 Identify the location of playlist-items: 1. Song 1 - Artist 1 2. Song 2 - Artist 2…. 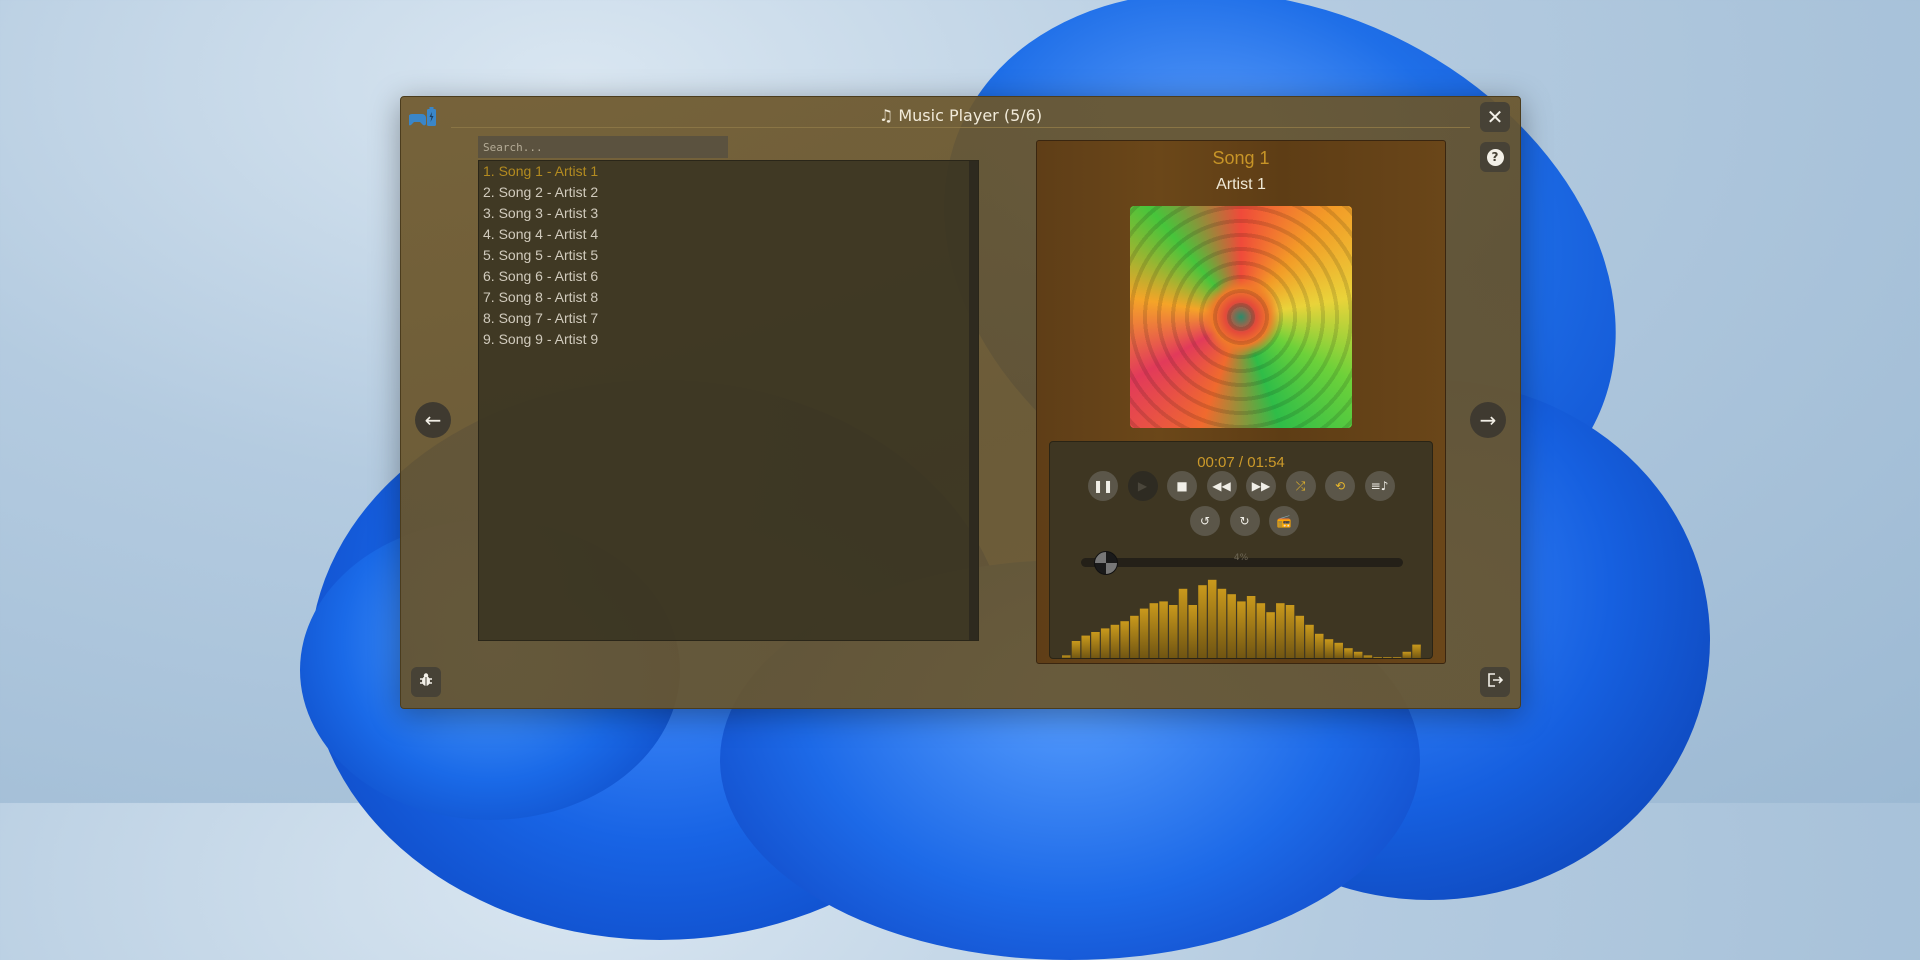
(728, 255).